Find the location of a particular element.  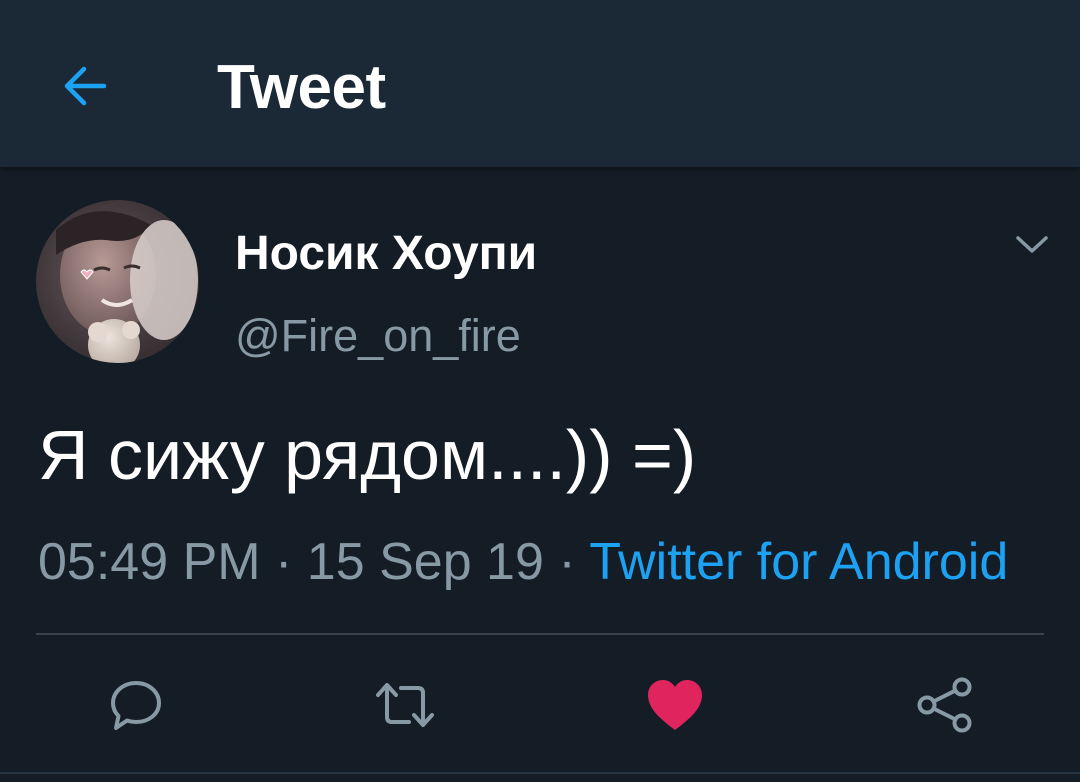

like-button is located at coordinates (675, 705).